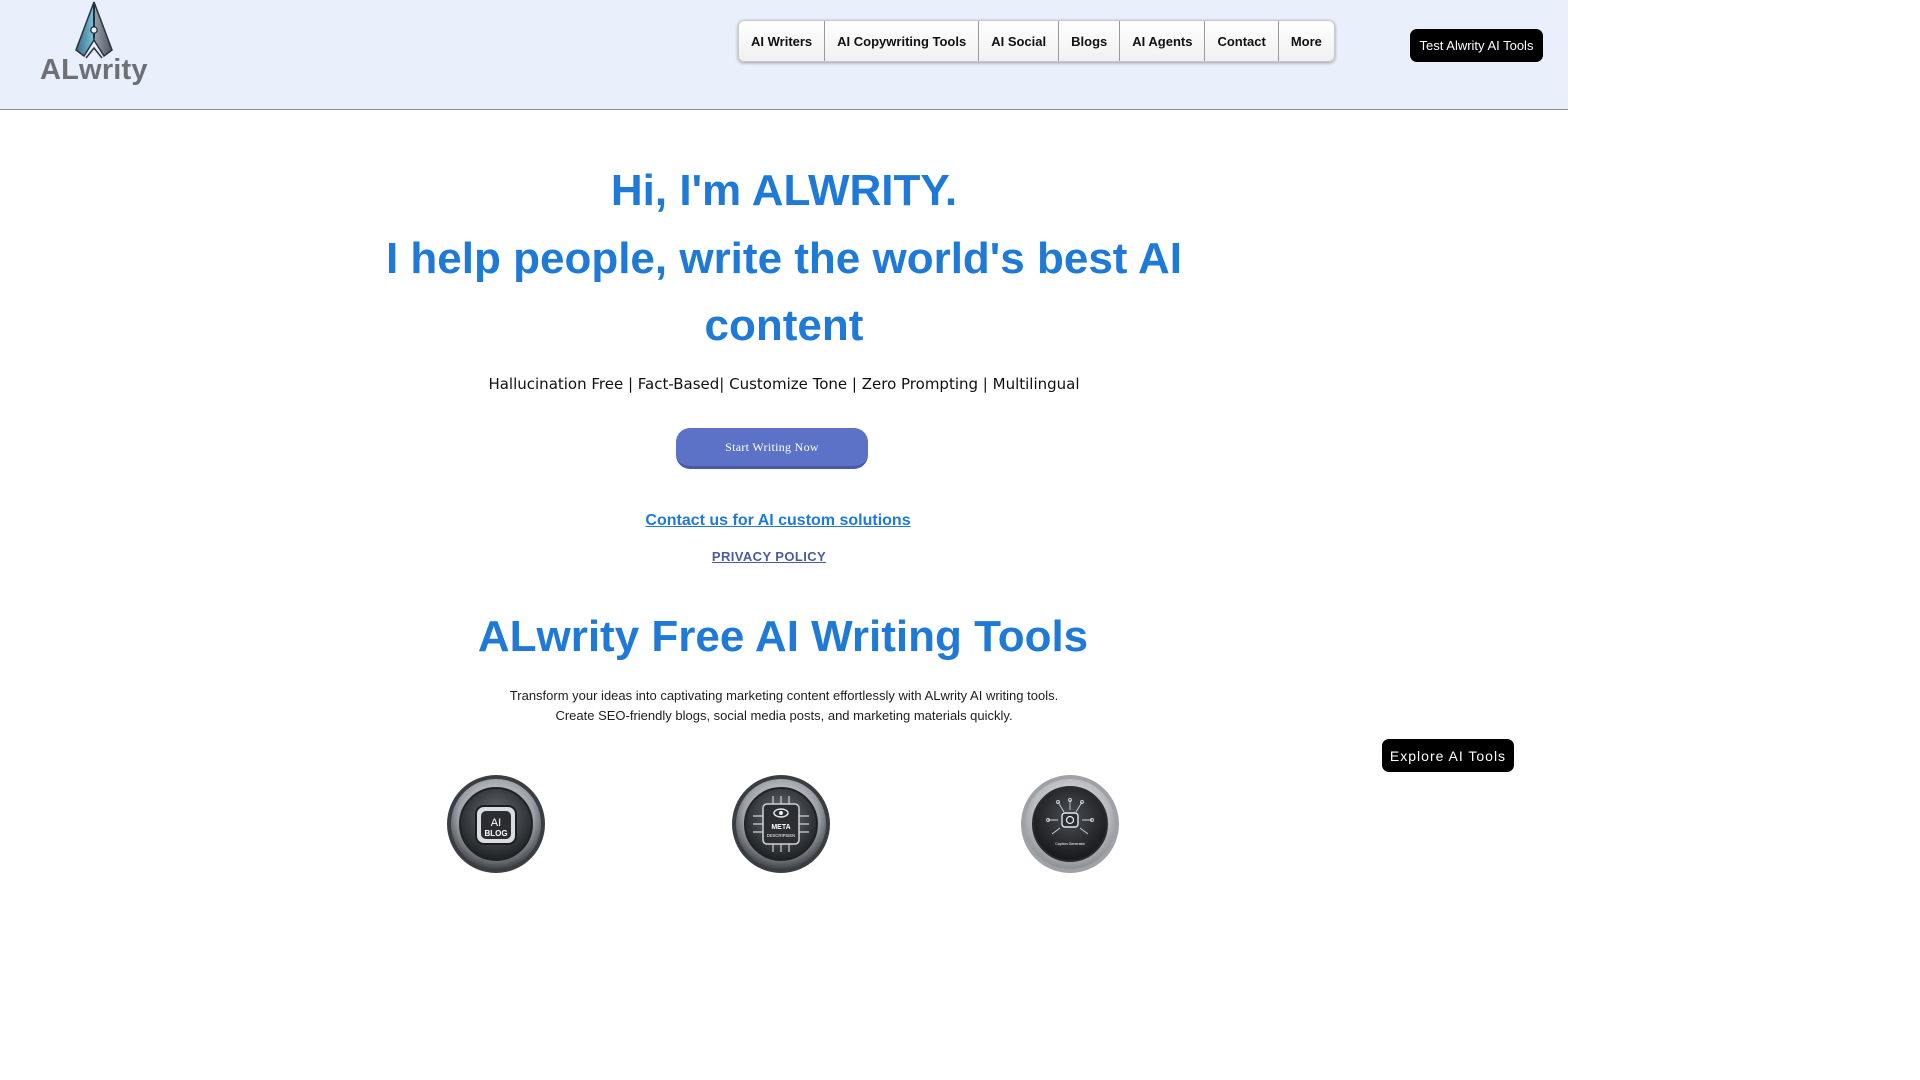  I want to click on start-writing-button: Start Writing Now, so click(772, 448).